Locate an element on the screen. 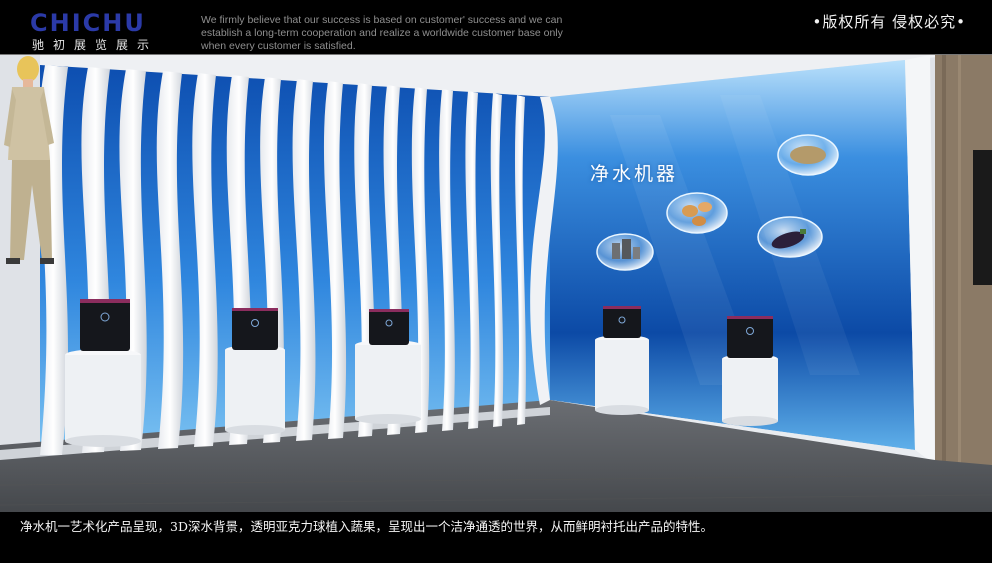 Image resolution: width=992 pixels, height=563 pixels. logo-wordmark: CHICHU is located at coordinates (88, 23).